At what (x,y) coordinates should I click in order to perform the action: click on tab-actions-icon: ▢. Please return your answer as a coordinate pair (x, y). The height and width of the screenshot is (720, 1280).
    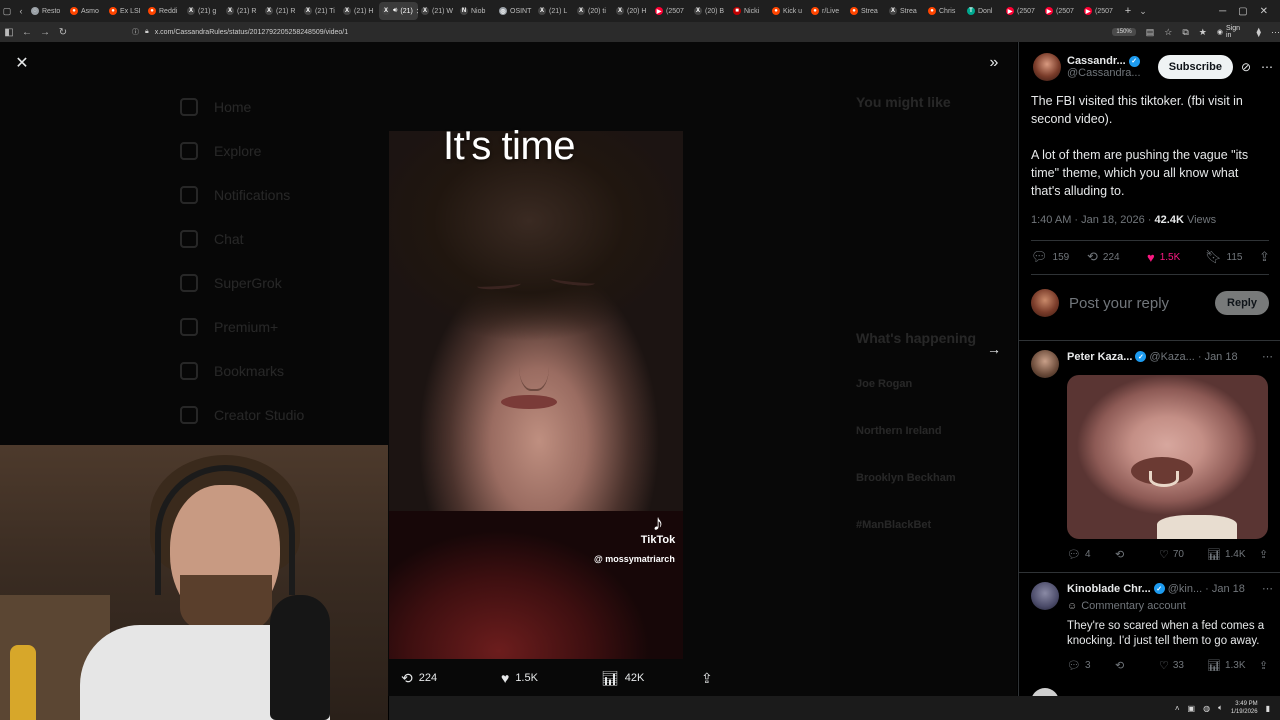
    Looking at the image, I should click on (7, 11).